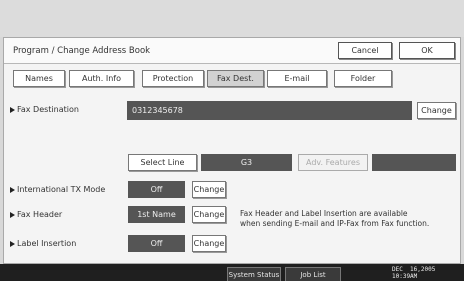 The image size is (464, 281). I want to click on select-line-button: Select Line, so click(162, 162).